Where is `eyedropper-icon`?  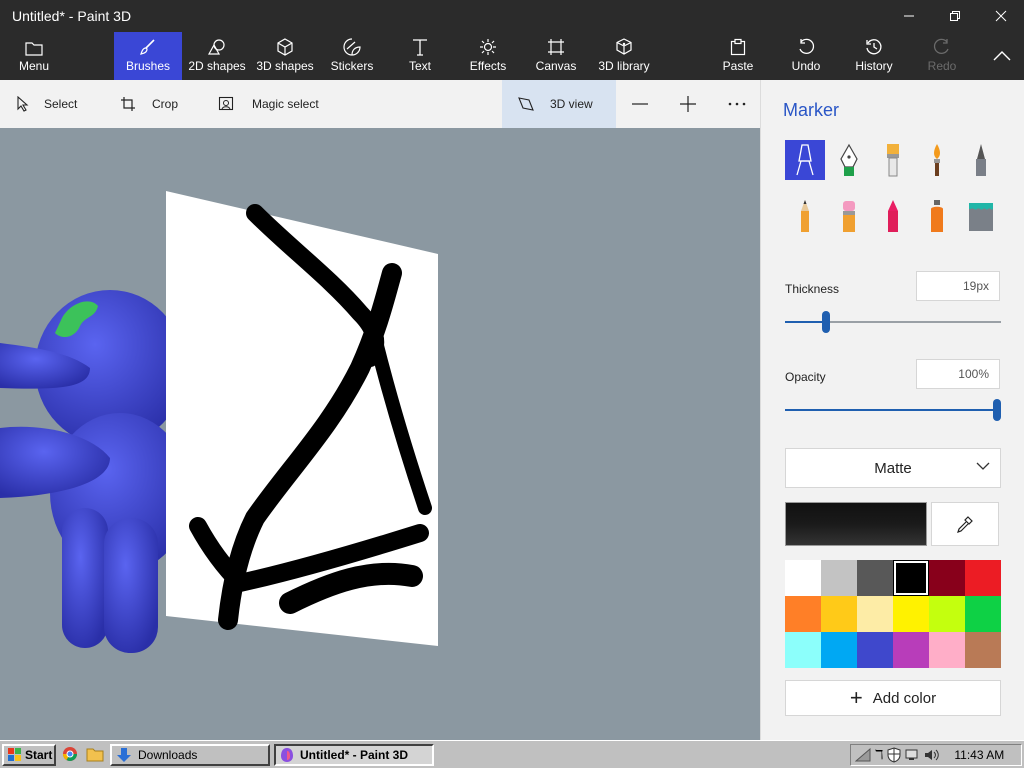
eyedropper-icon is located at coordinates (965, 524).